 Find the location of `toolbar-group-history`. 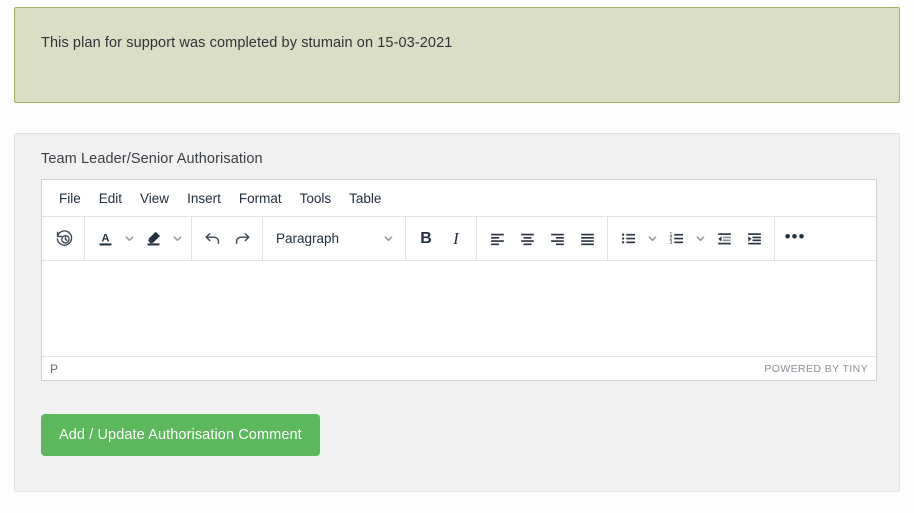

toolbar-group-history is located at coordinates (64, 238).